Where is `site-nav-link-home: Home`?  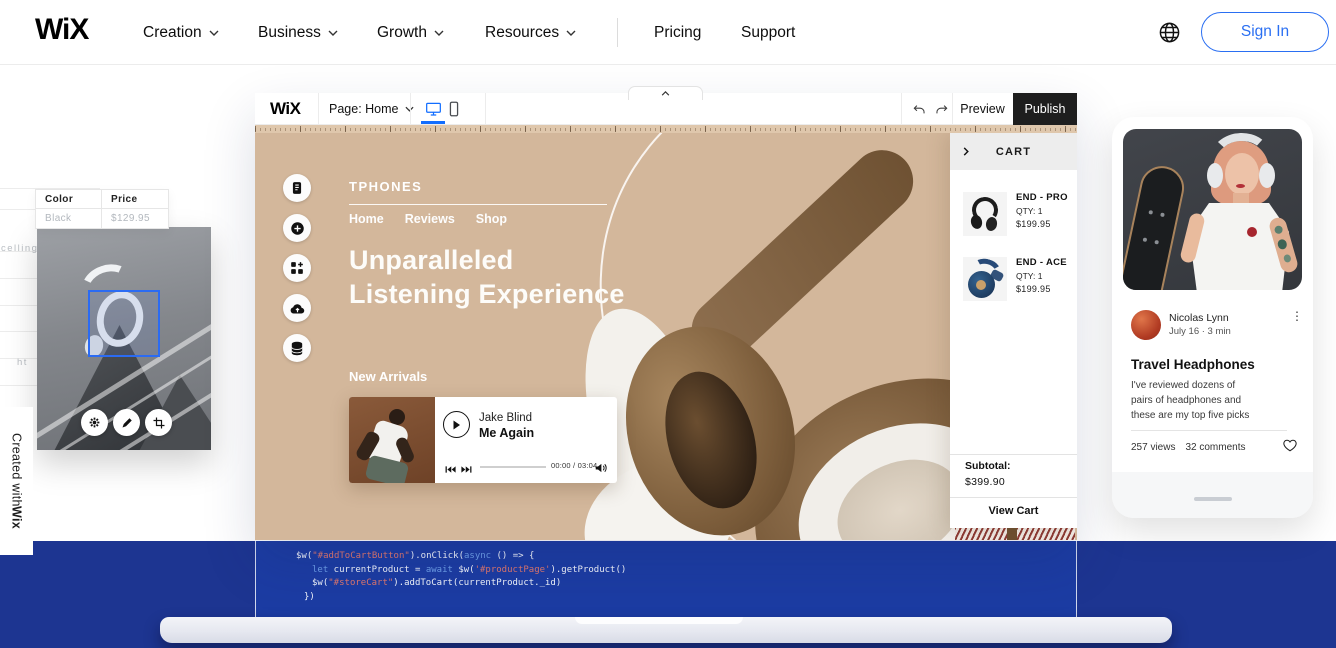 site-nav-link-home: Home is located at coordinates (366, 219).